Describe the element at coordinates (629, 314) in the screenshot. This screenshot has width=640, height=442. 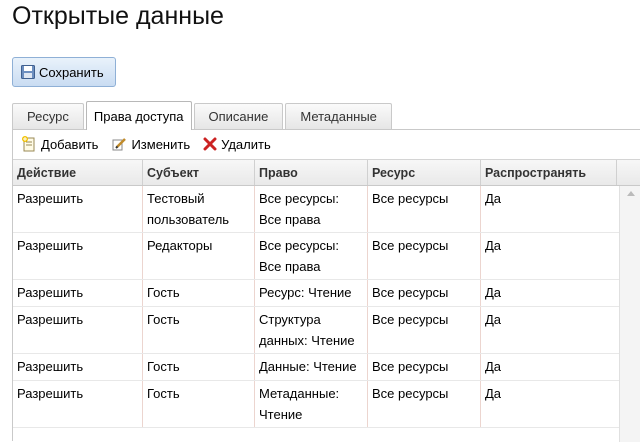
I see `vertical-scrollbar` at that location.